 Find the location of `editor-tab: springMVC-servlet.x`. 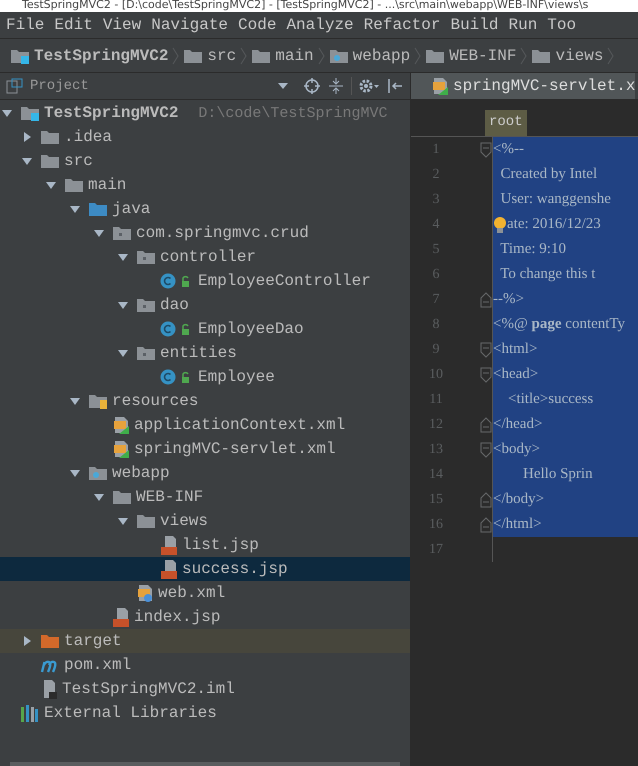

editor-tab: springMVC-servlet.x is located at coordinates (523, 86).